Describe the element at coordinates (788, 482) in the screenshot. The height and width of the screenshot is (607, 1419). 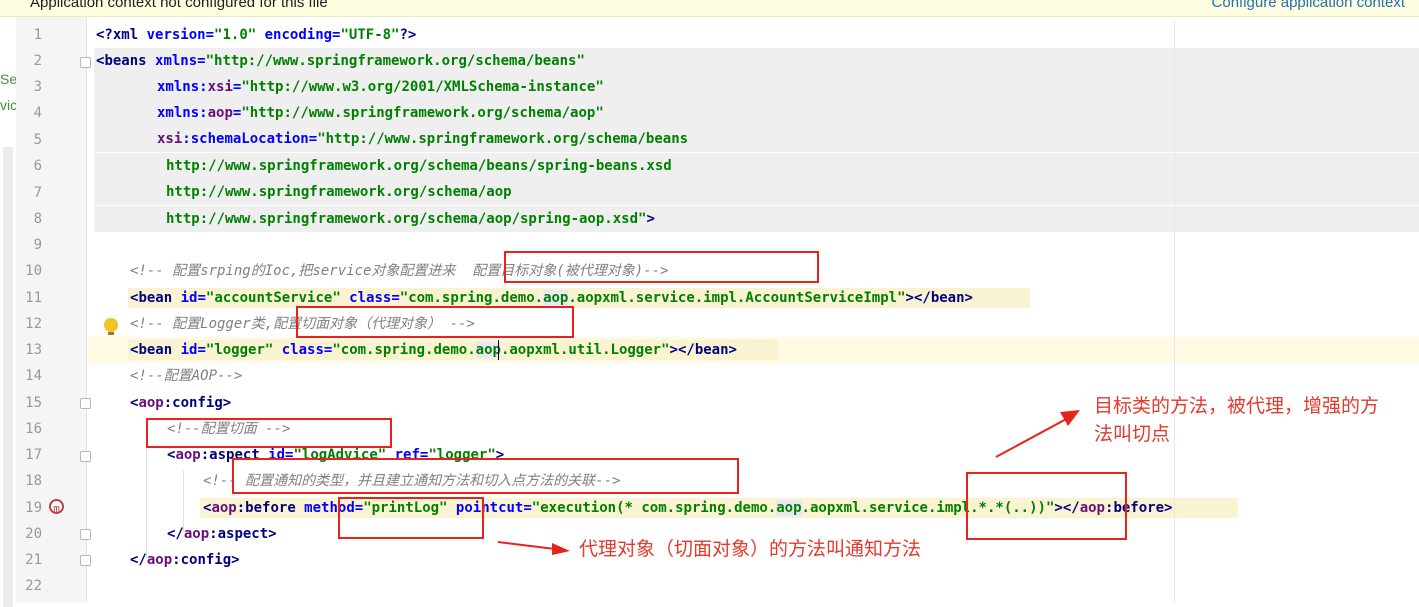
I see `annotation-arrows` at that location.